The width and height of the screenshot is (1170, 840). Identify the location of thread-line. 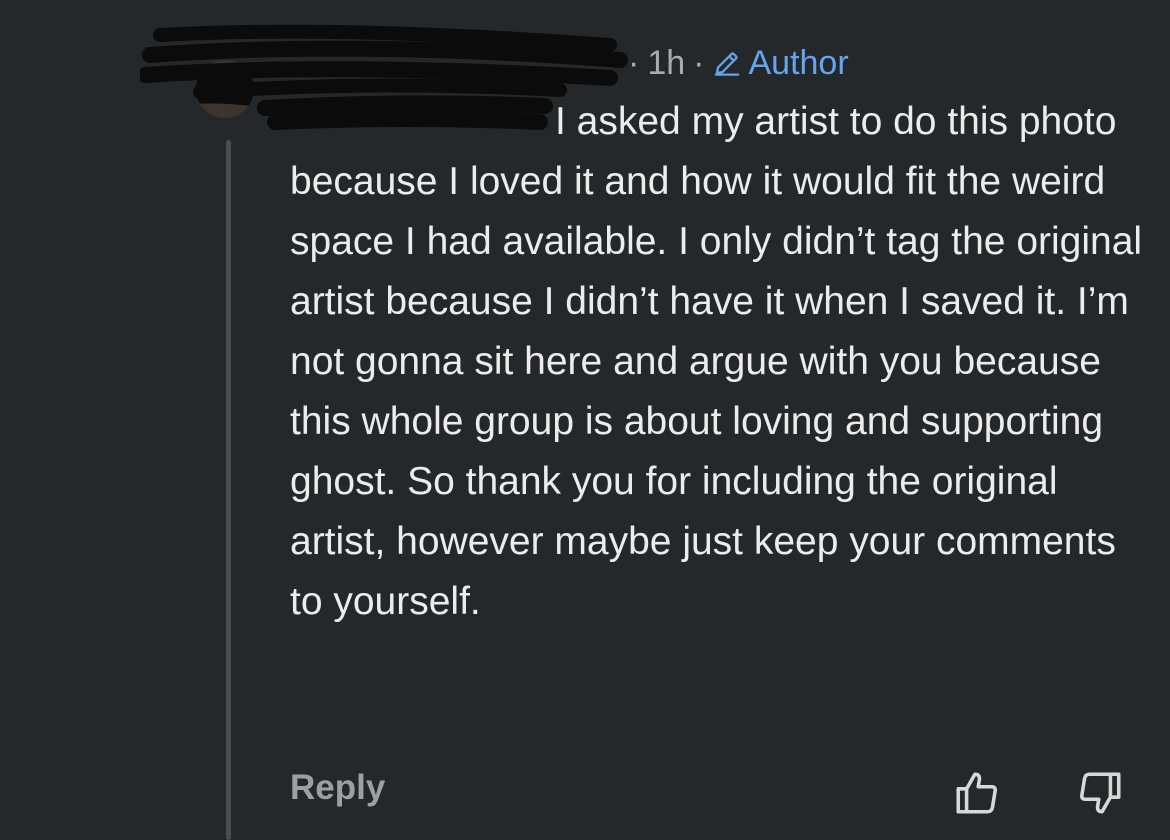
(228, 490).